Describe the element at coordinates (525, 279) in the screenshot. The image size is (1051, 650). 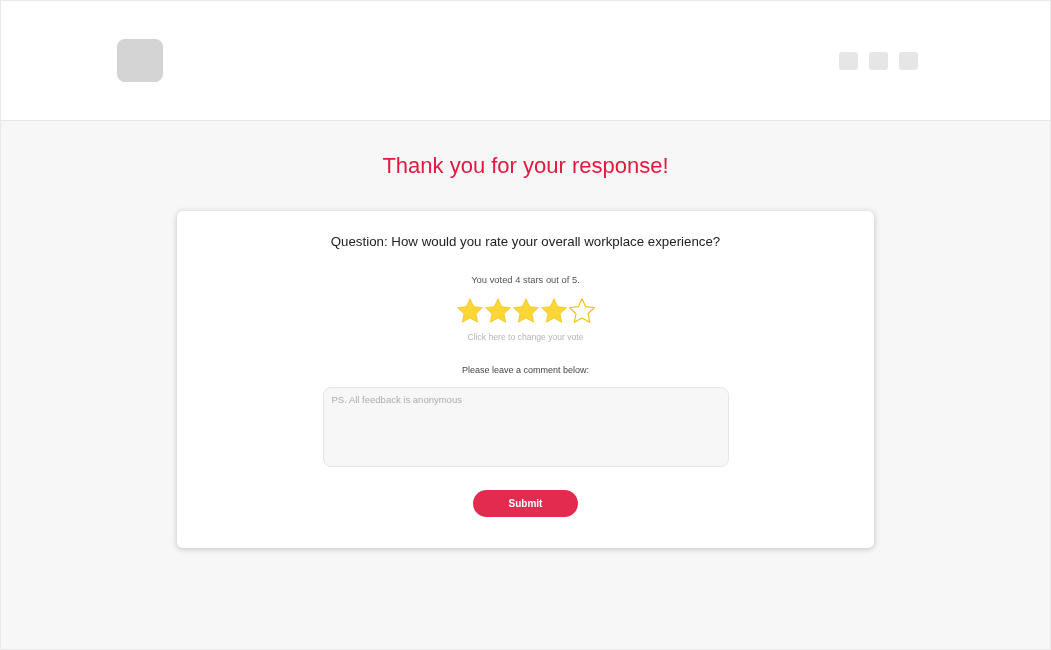
I see `vote-summary: You voted 4 stars out of 5.` at that location.